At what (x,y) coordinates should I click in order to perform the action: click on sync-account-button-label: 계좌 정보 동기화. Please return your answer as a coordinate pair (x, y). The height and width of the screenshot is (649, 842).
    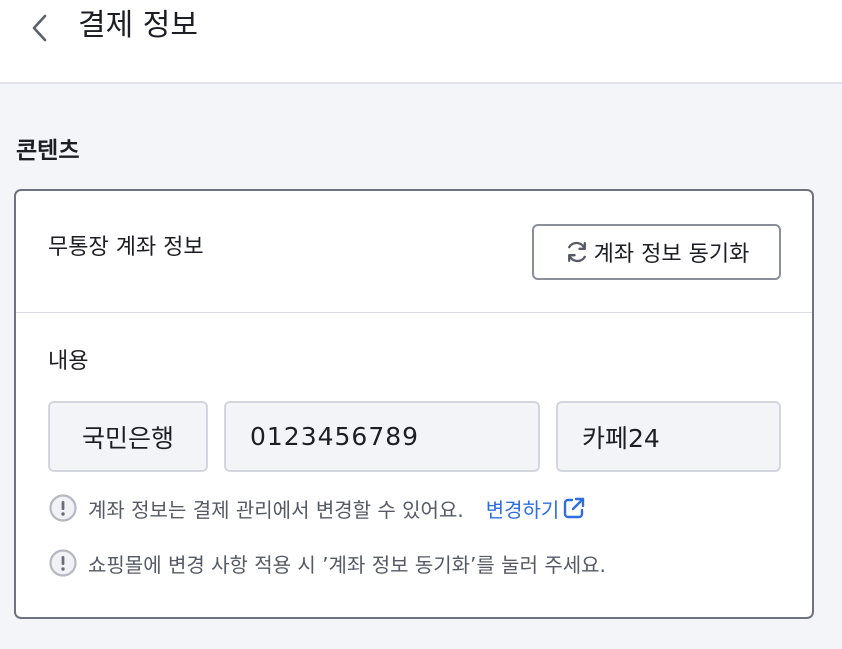
    Looking at the image, I should click on (671, 254).